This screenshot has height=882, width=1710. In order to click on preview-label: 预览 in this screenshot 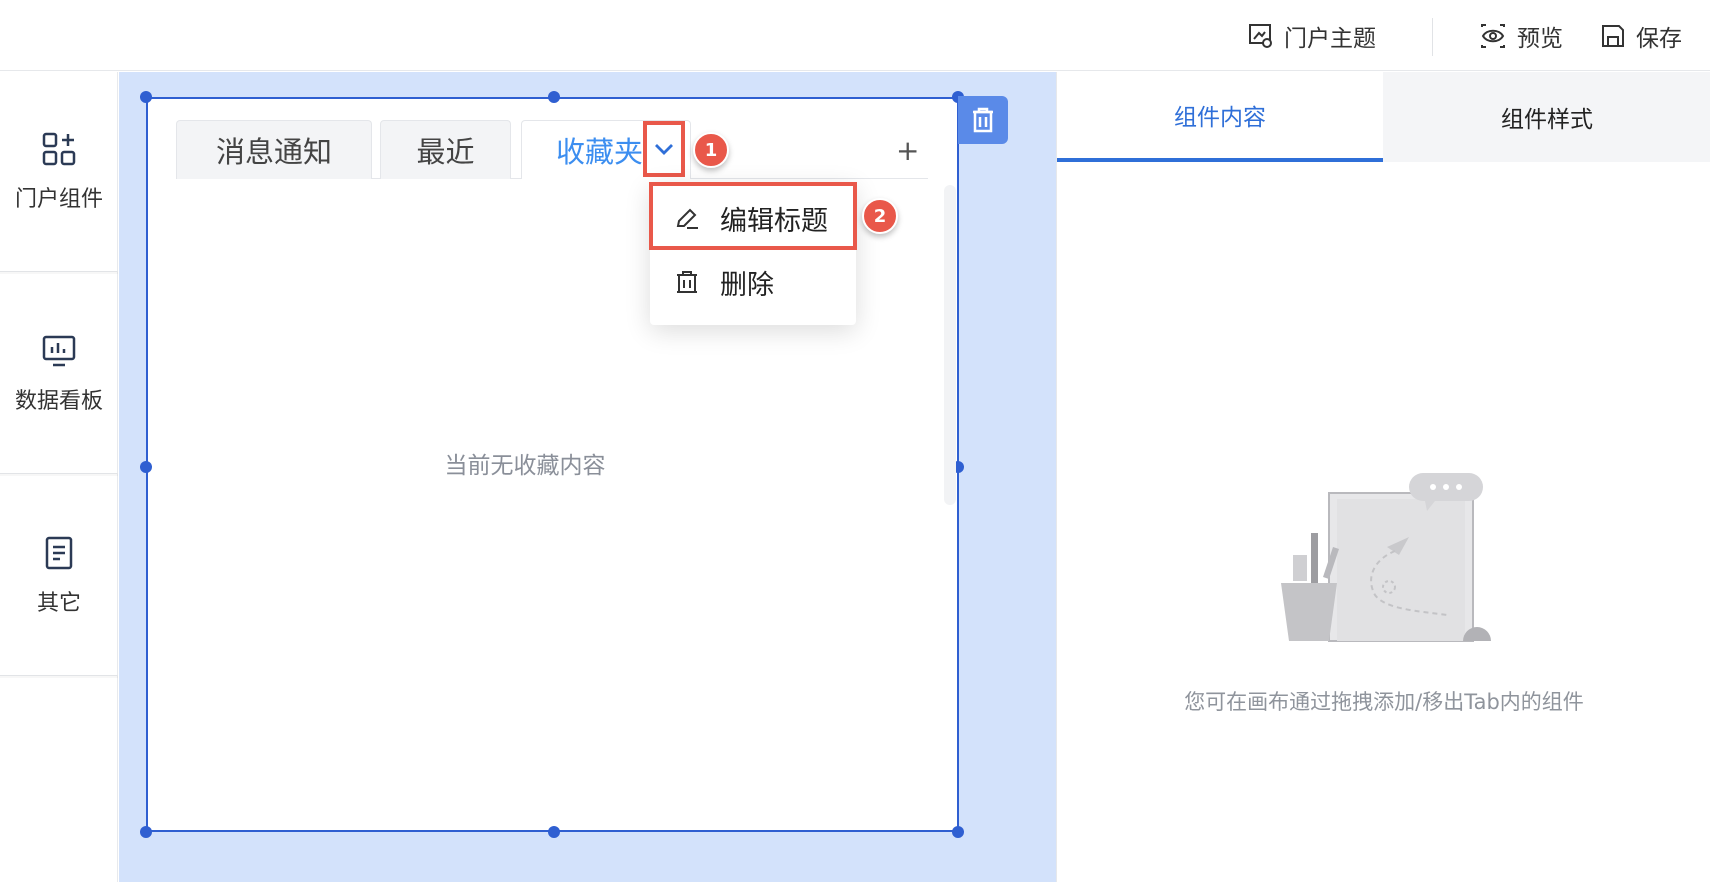, I will do `click(1540, 38)`.